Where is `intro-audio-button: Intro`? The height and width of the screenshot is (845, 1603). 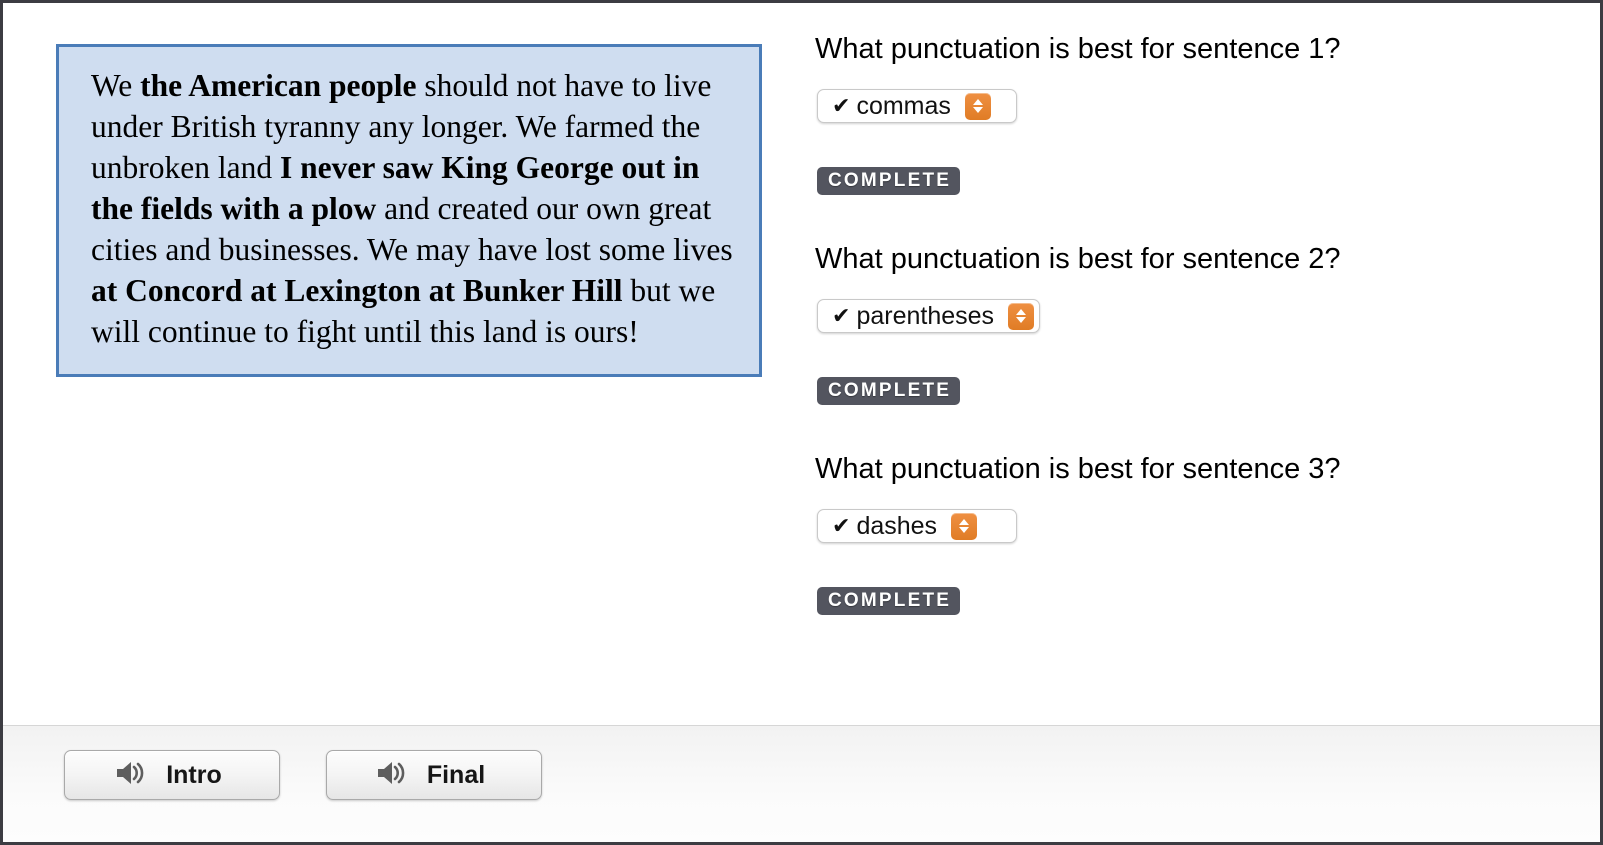
intro-audio-button: Intro is located at coordinates (172, 775).